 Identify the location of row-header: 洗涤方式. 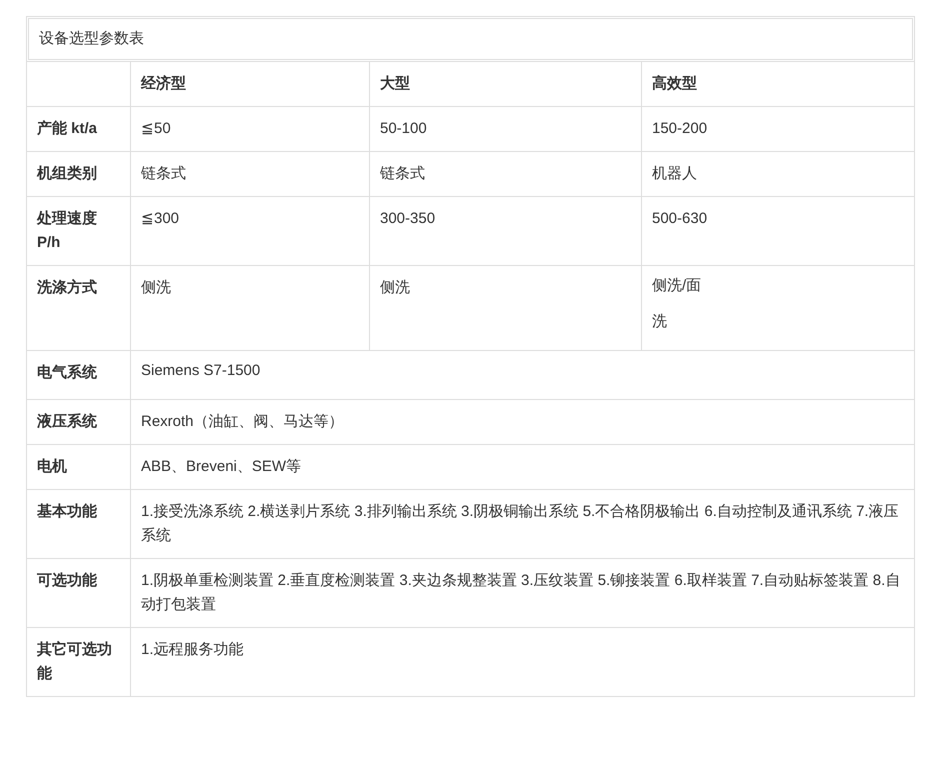
(67, 288).